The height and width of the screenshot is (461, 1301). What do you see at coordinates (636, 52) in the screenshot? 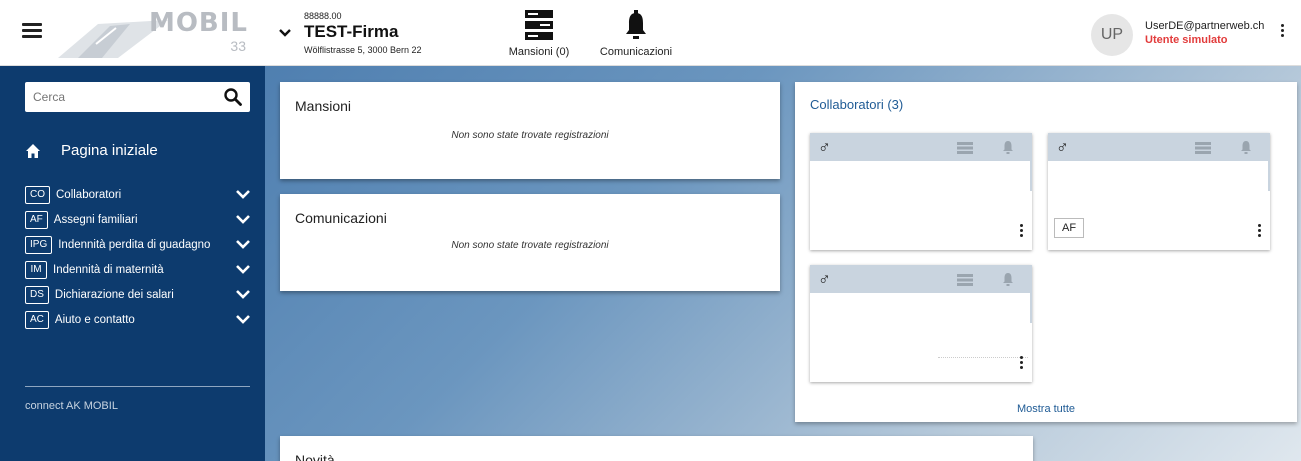
I see `nav-comunicazioni-label: Comunicazioni` at bounding box center [636, 52].